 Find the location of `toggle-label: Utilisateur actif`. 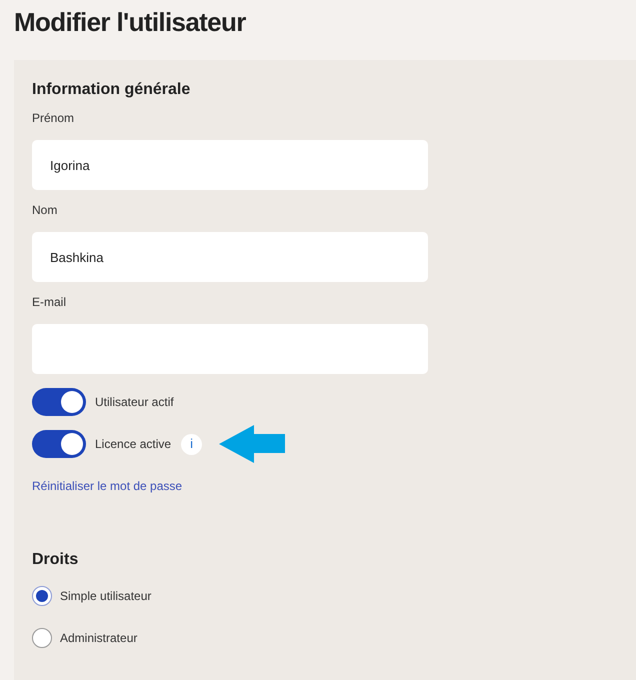

toggle-label: Utilisateur actif is located at coordinates (134, 402).